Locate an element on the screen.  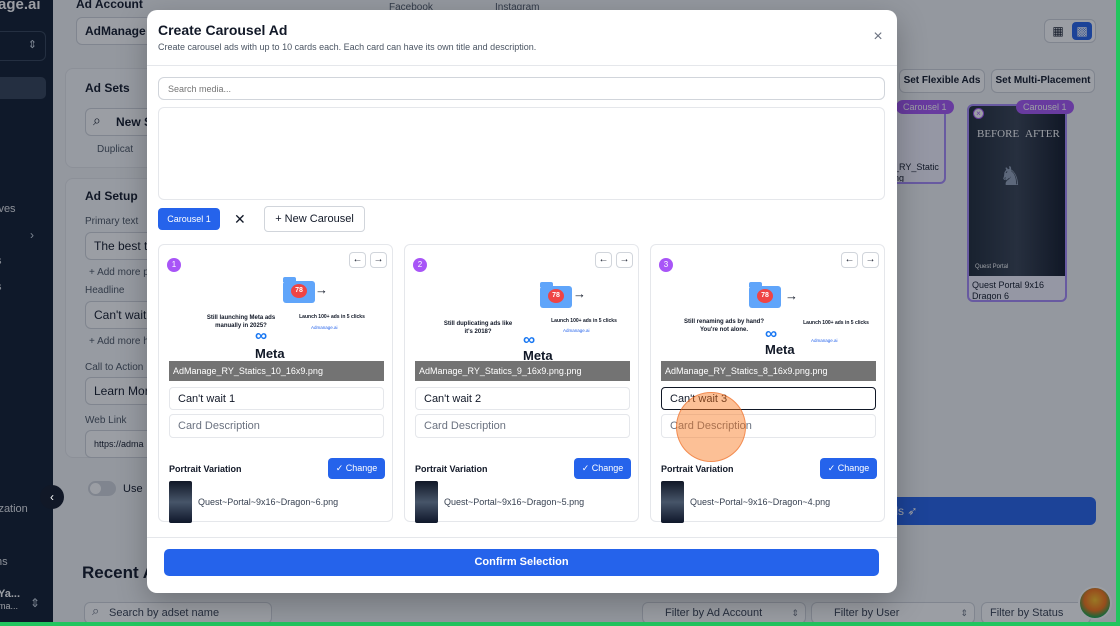
frame-border-bottom is located at coordinates (560, 624).